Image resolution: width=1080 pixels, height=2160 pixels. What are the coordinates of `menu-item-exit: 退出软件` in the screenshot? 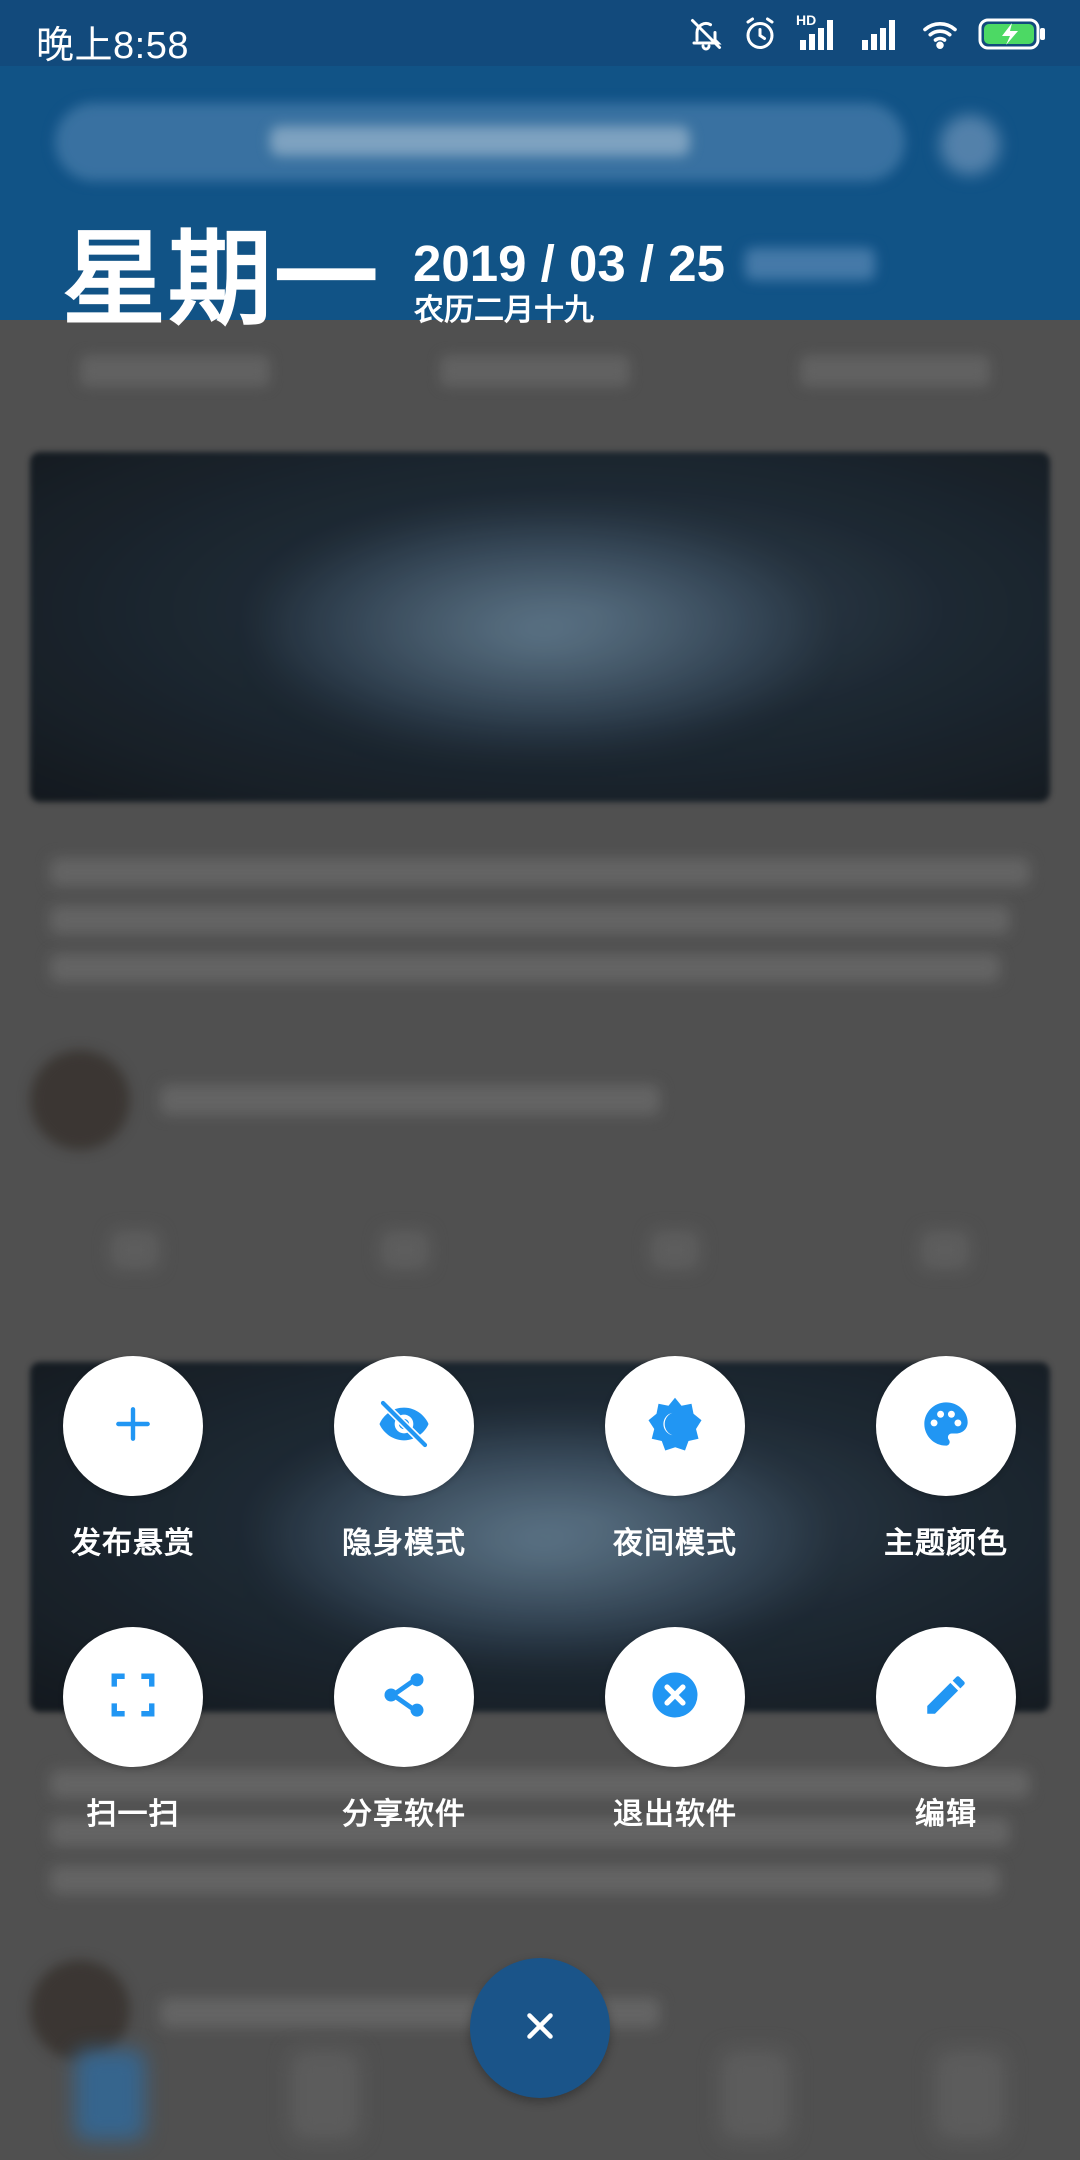 It's located at (675, 1730).